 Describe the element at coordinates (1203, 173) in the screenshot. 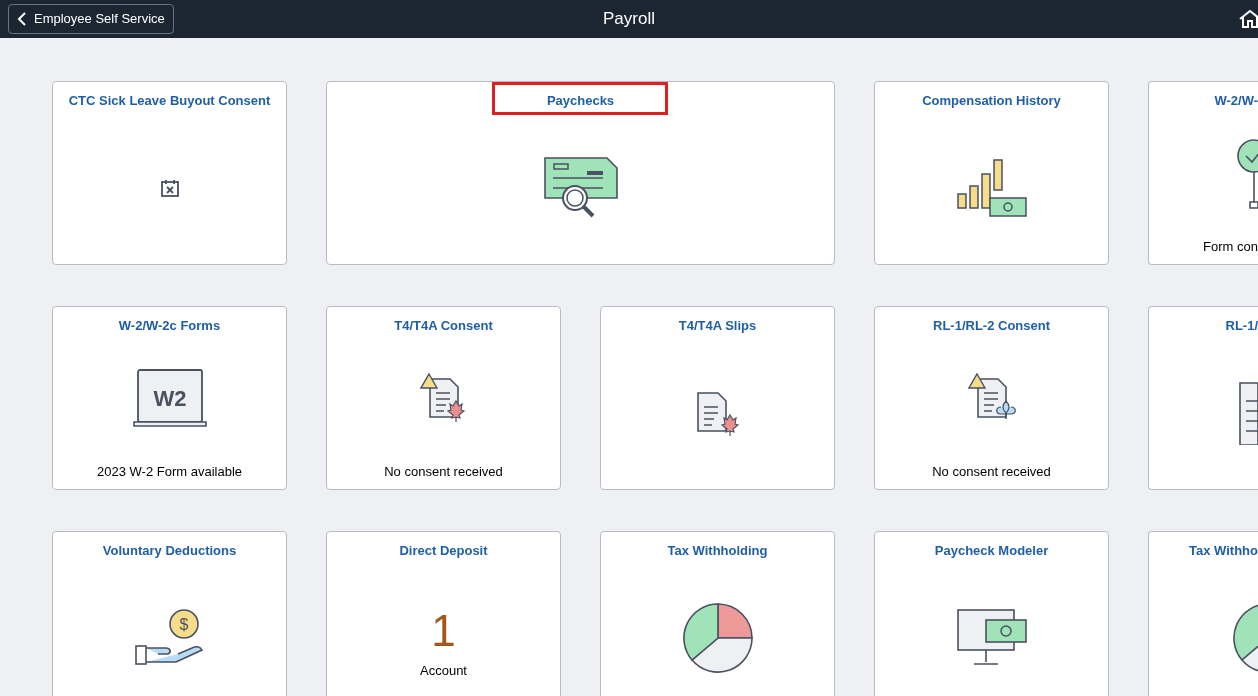

I see `tile: W-2/W- Form con` at that location.